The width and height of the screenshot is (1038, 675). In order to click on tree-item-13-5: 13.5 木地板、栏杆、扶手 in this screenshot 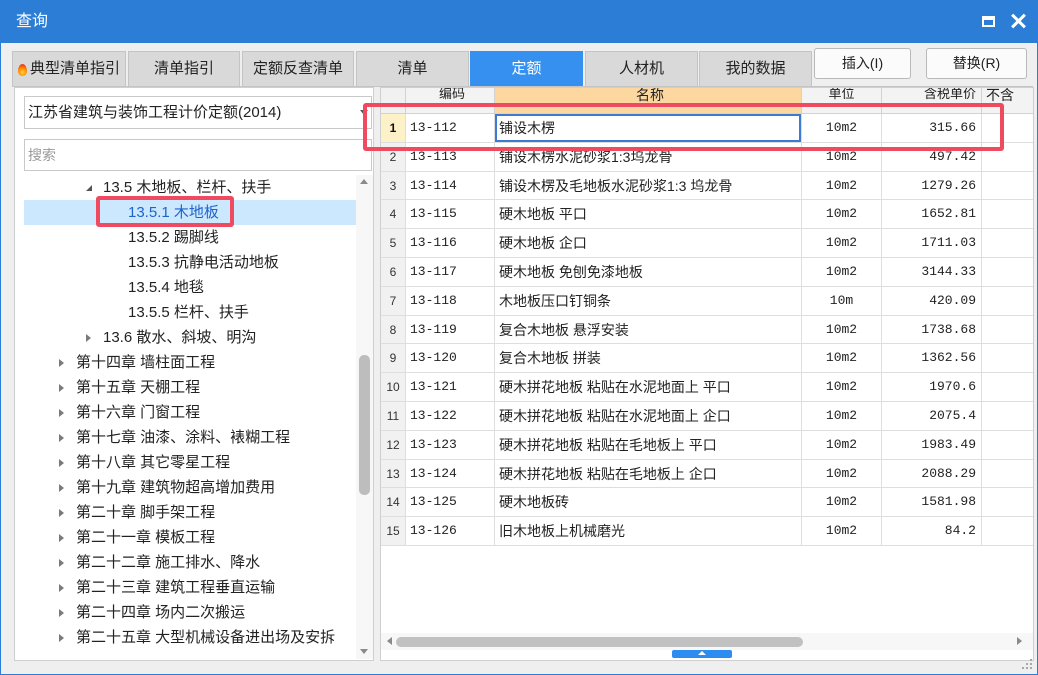, I will do `click(190, 187)`.